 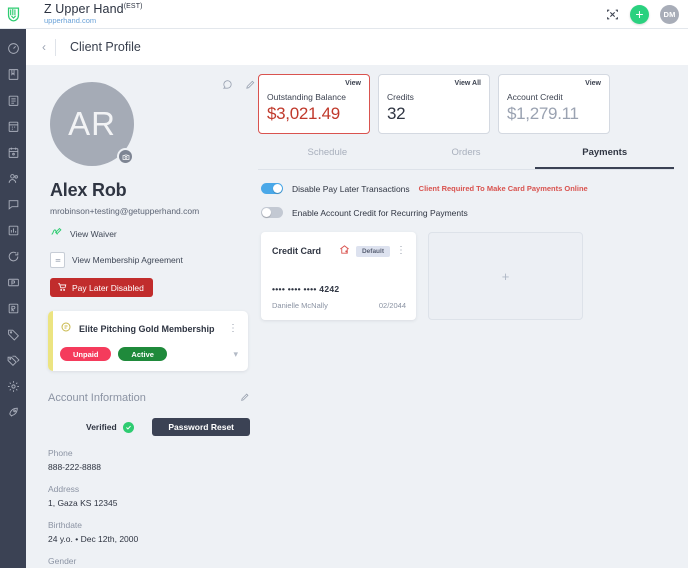 What do you see at coordinates (149, 427) in the screenshot?
I see `verified-row: Verified Password Reset` at bounding box center [149, 427].